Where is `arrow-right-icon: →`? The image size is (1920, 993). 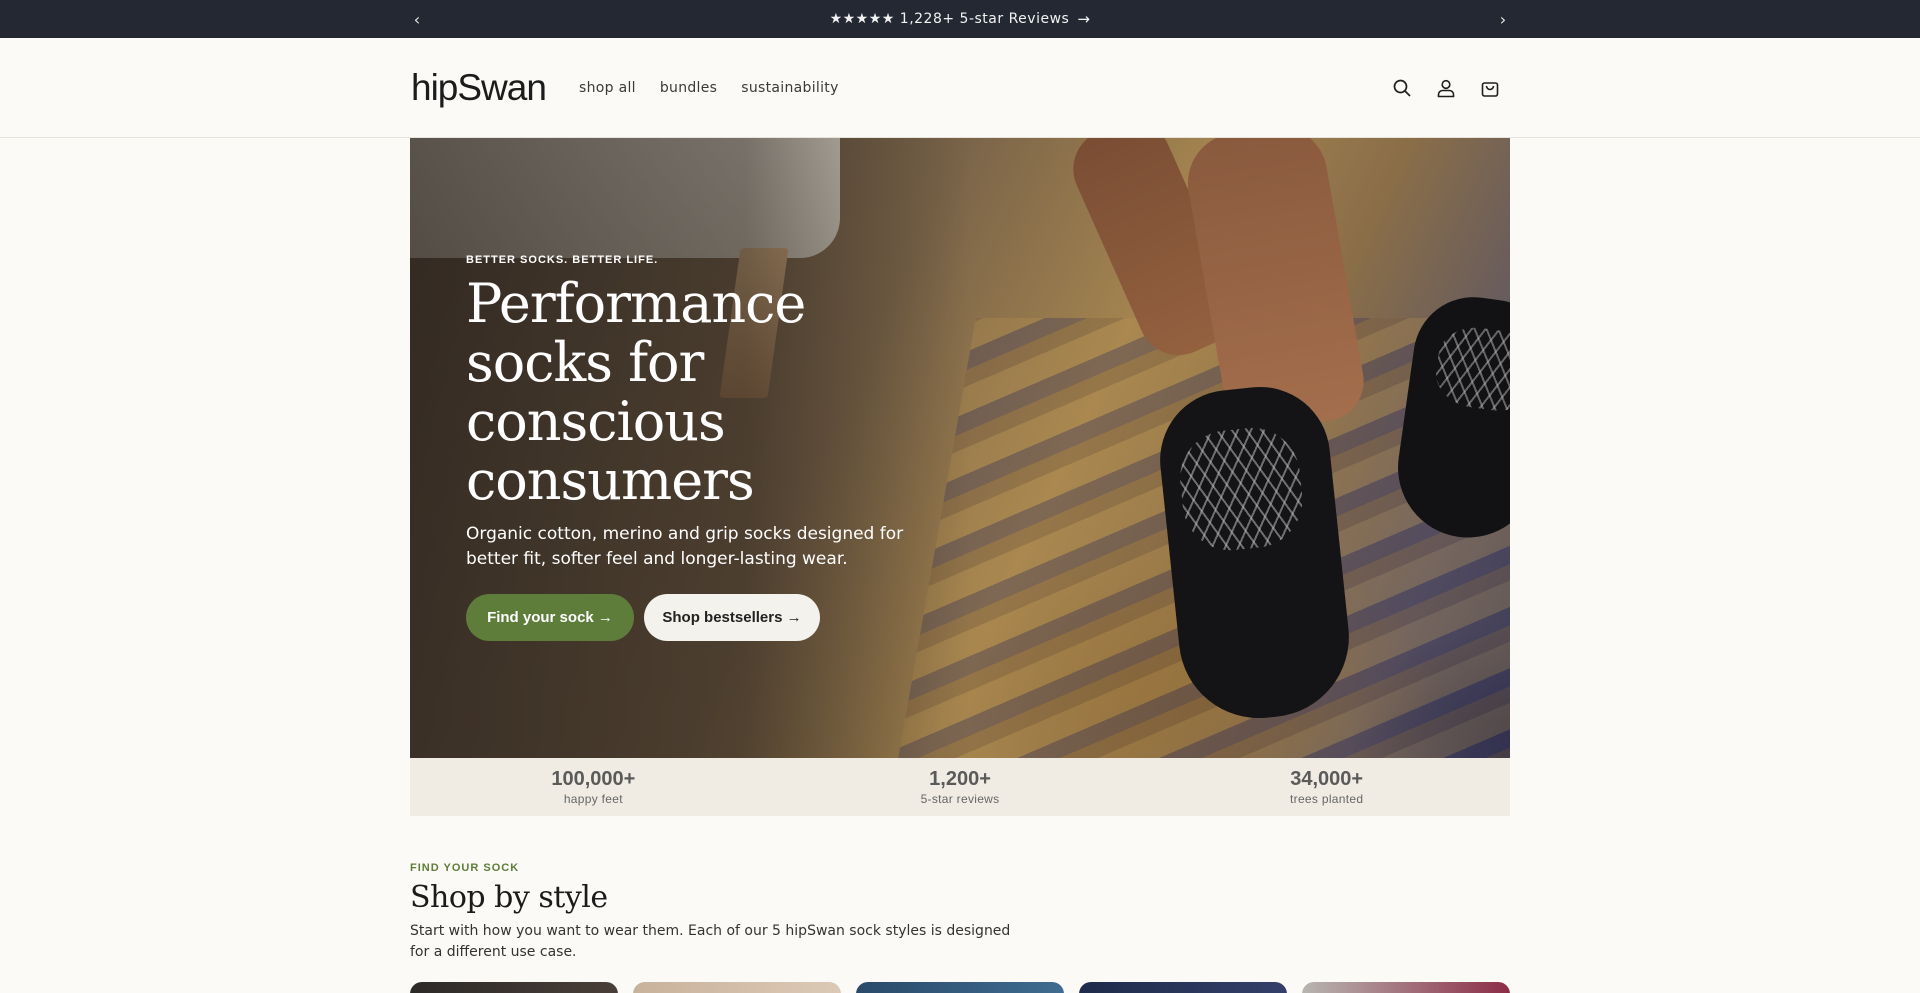
arrow-right-icon: → is located at coordinates (1084, 19).